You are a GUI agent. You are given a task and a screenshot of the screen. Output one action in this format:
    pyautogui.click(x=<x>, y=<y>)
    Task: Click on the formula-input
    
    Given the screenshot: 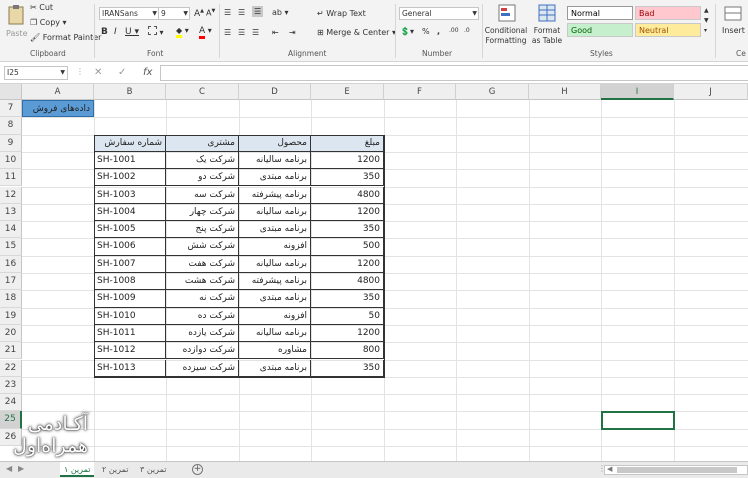 What is the action you would take?
    pyautogui.click(x=454, y=73)
    